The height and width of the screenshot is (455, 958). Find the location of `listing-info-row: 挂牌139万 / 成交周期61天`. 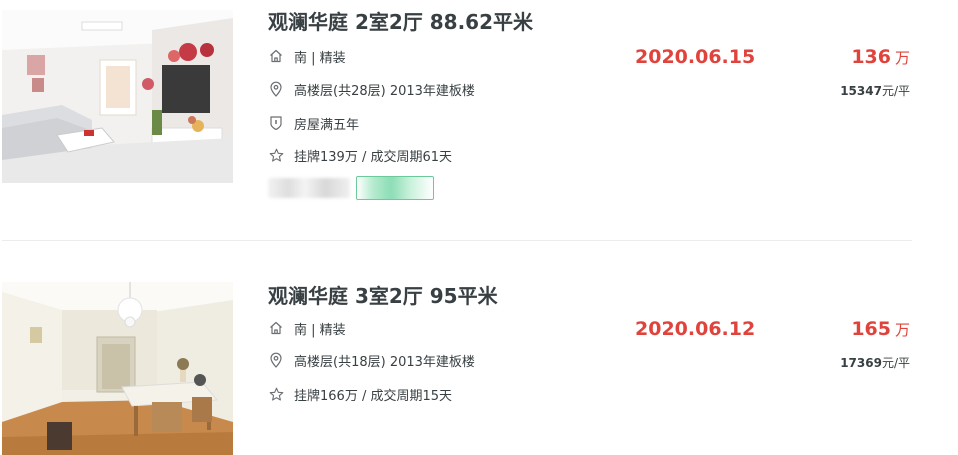

listing-info-row: 挂牌139万 / 成交周期61天 is located at coordinates (360, 155).